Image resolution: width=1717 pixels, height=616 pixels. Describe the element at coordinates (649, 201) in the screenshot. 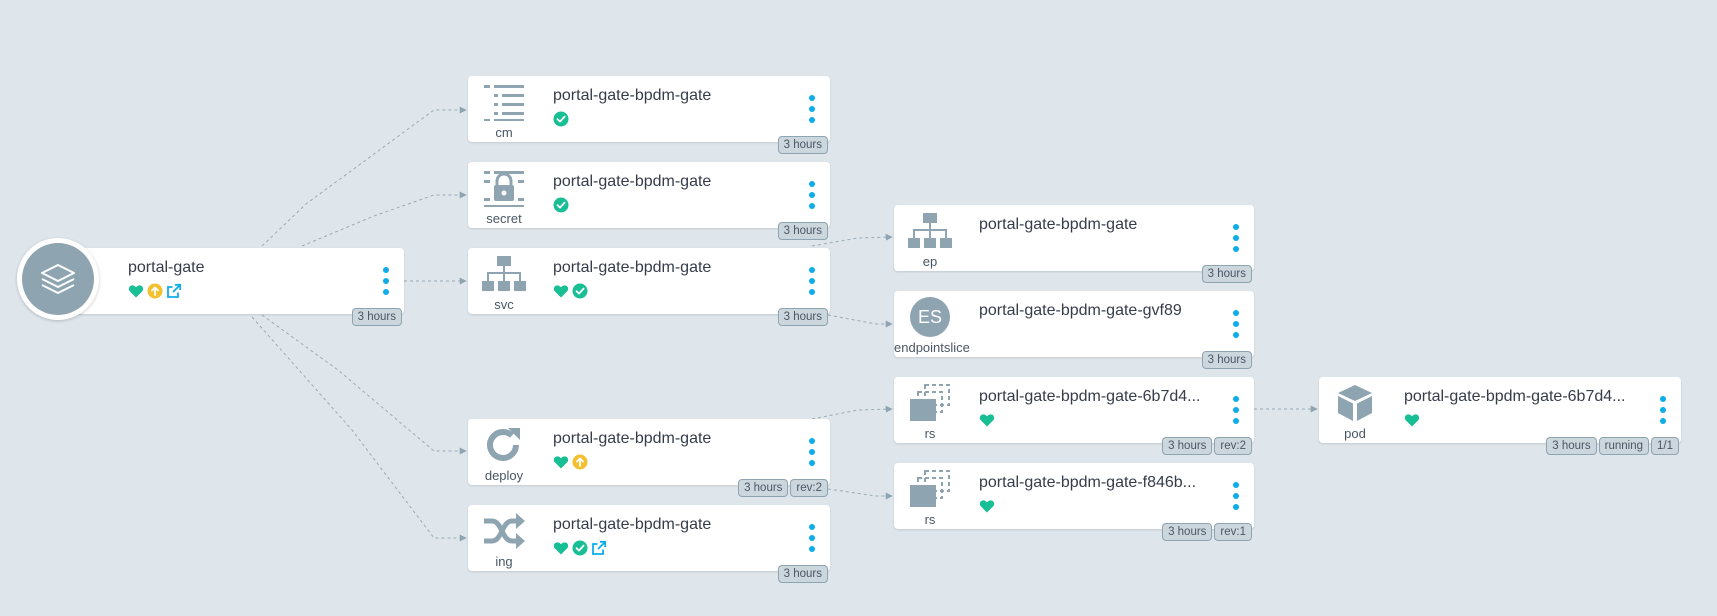

I see `resource-node-secret: secret portal-gate-bpdm-gate 3 hours` at that location.